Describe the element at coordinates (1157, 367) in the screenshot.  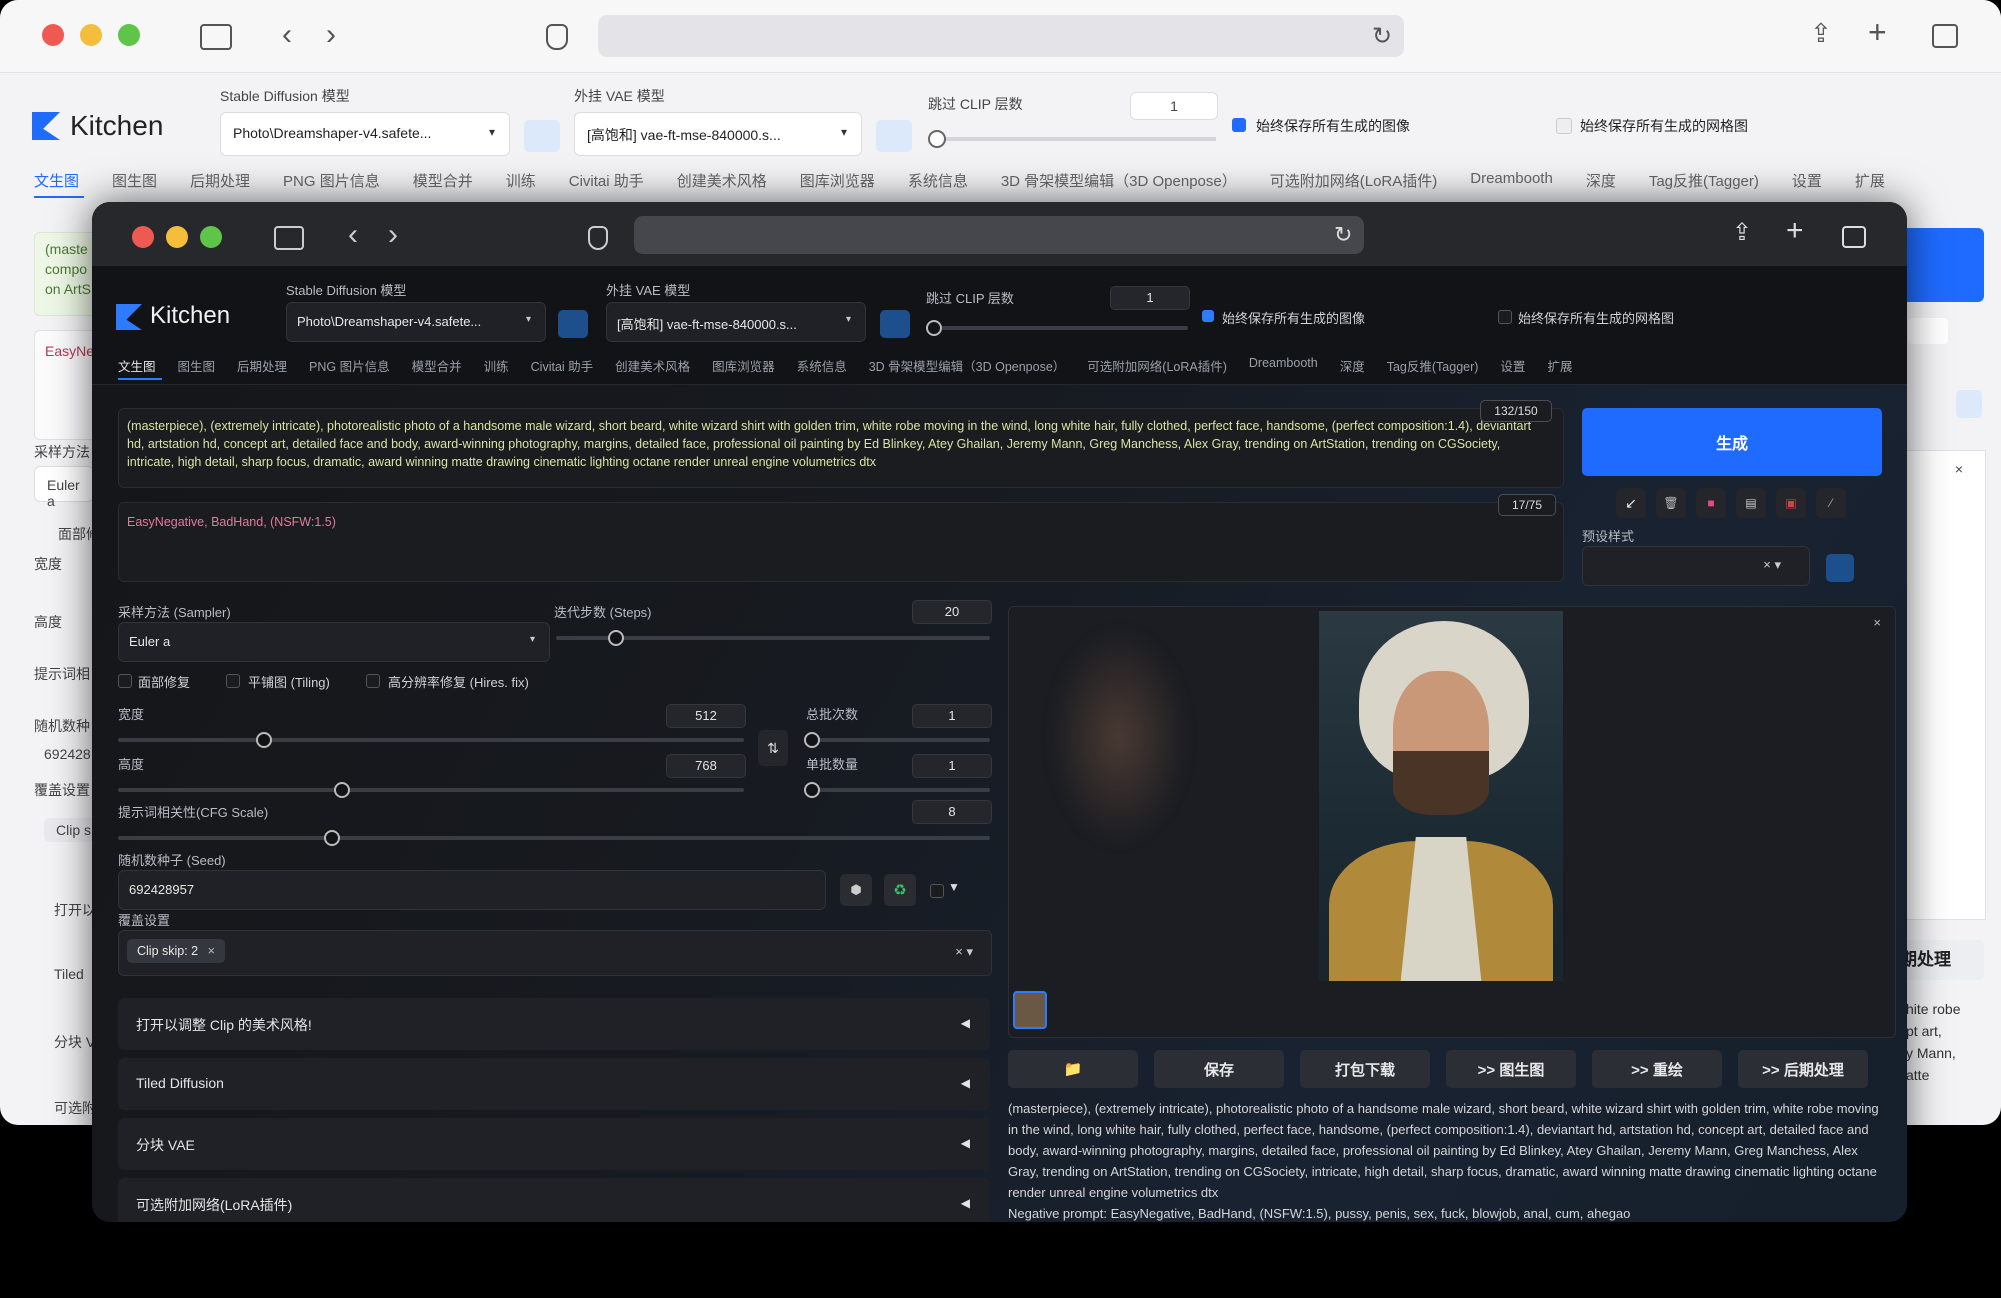
I see `tab-11: 可选附加网络(LoRA插件)` at that location.